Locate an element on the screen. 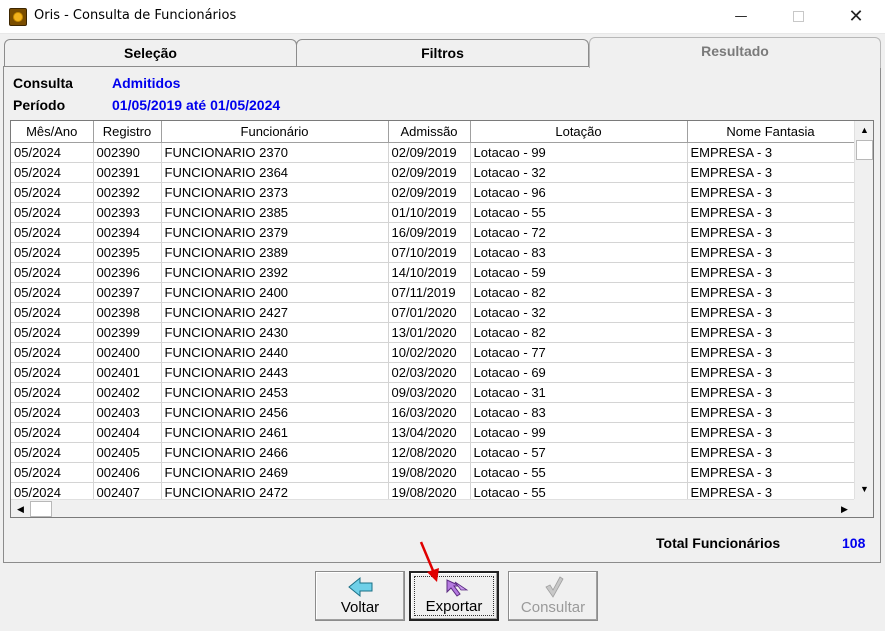  scroll-down-arrow-icon: ▼ is located at coordinates (864, 489).